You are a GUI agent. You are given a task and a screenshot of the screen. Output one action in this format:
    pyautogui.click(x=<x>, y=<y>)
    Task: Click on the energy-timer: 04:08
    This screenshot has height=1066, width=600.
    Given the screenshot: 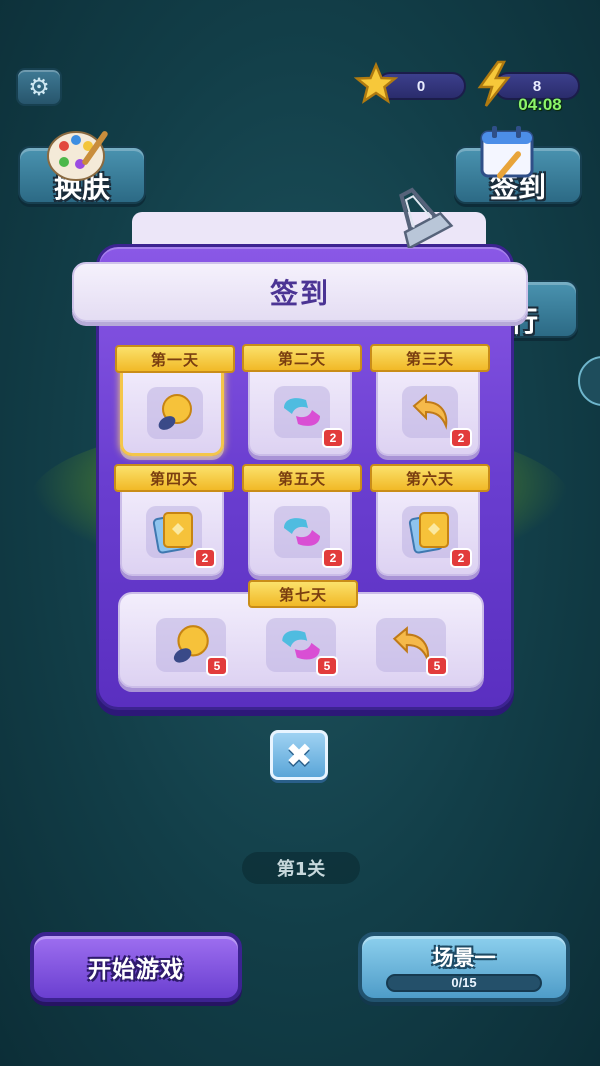 What is the action you would take?
    pyautogui.click(x=540, y=104)
    